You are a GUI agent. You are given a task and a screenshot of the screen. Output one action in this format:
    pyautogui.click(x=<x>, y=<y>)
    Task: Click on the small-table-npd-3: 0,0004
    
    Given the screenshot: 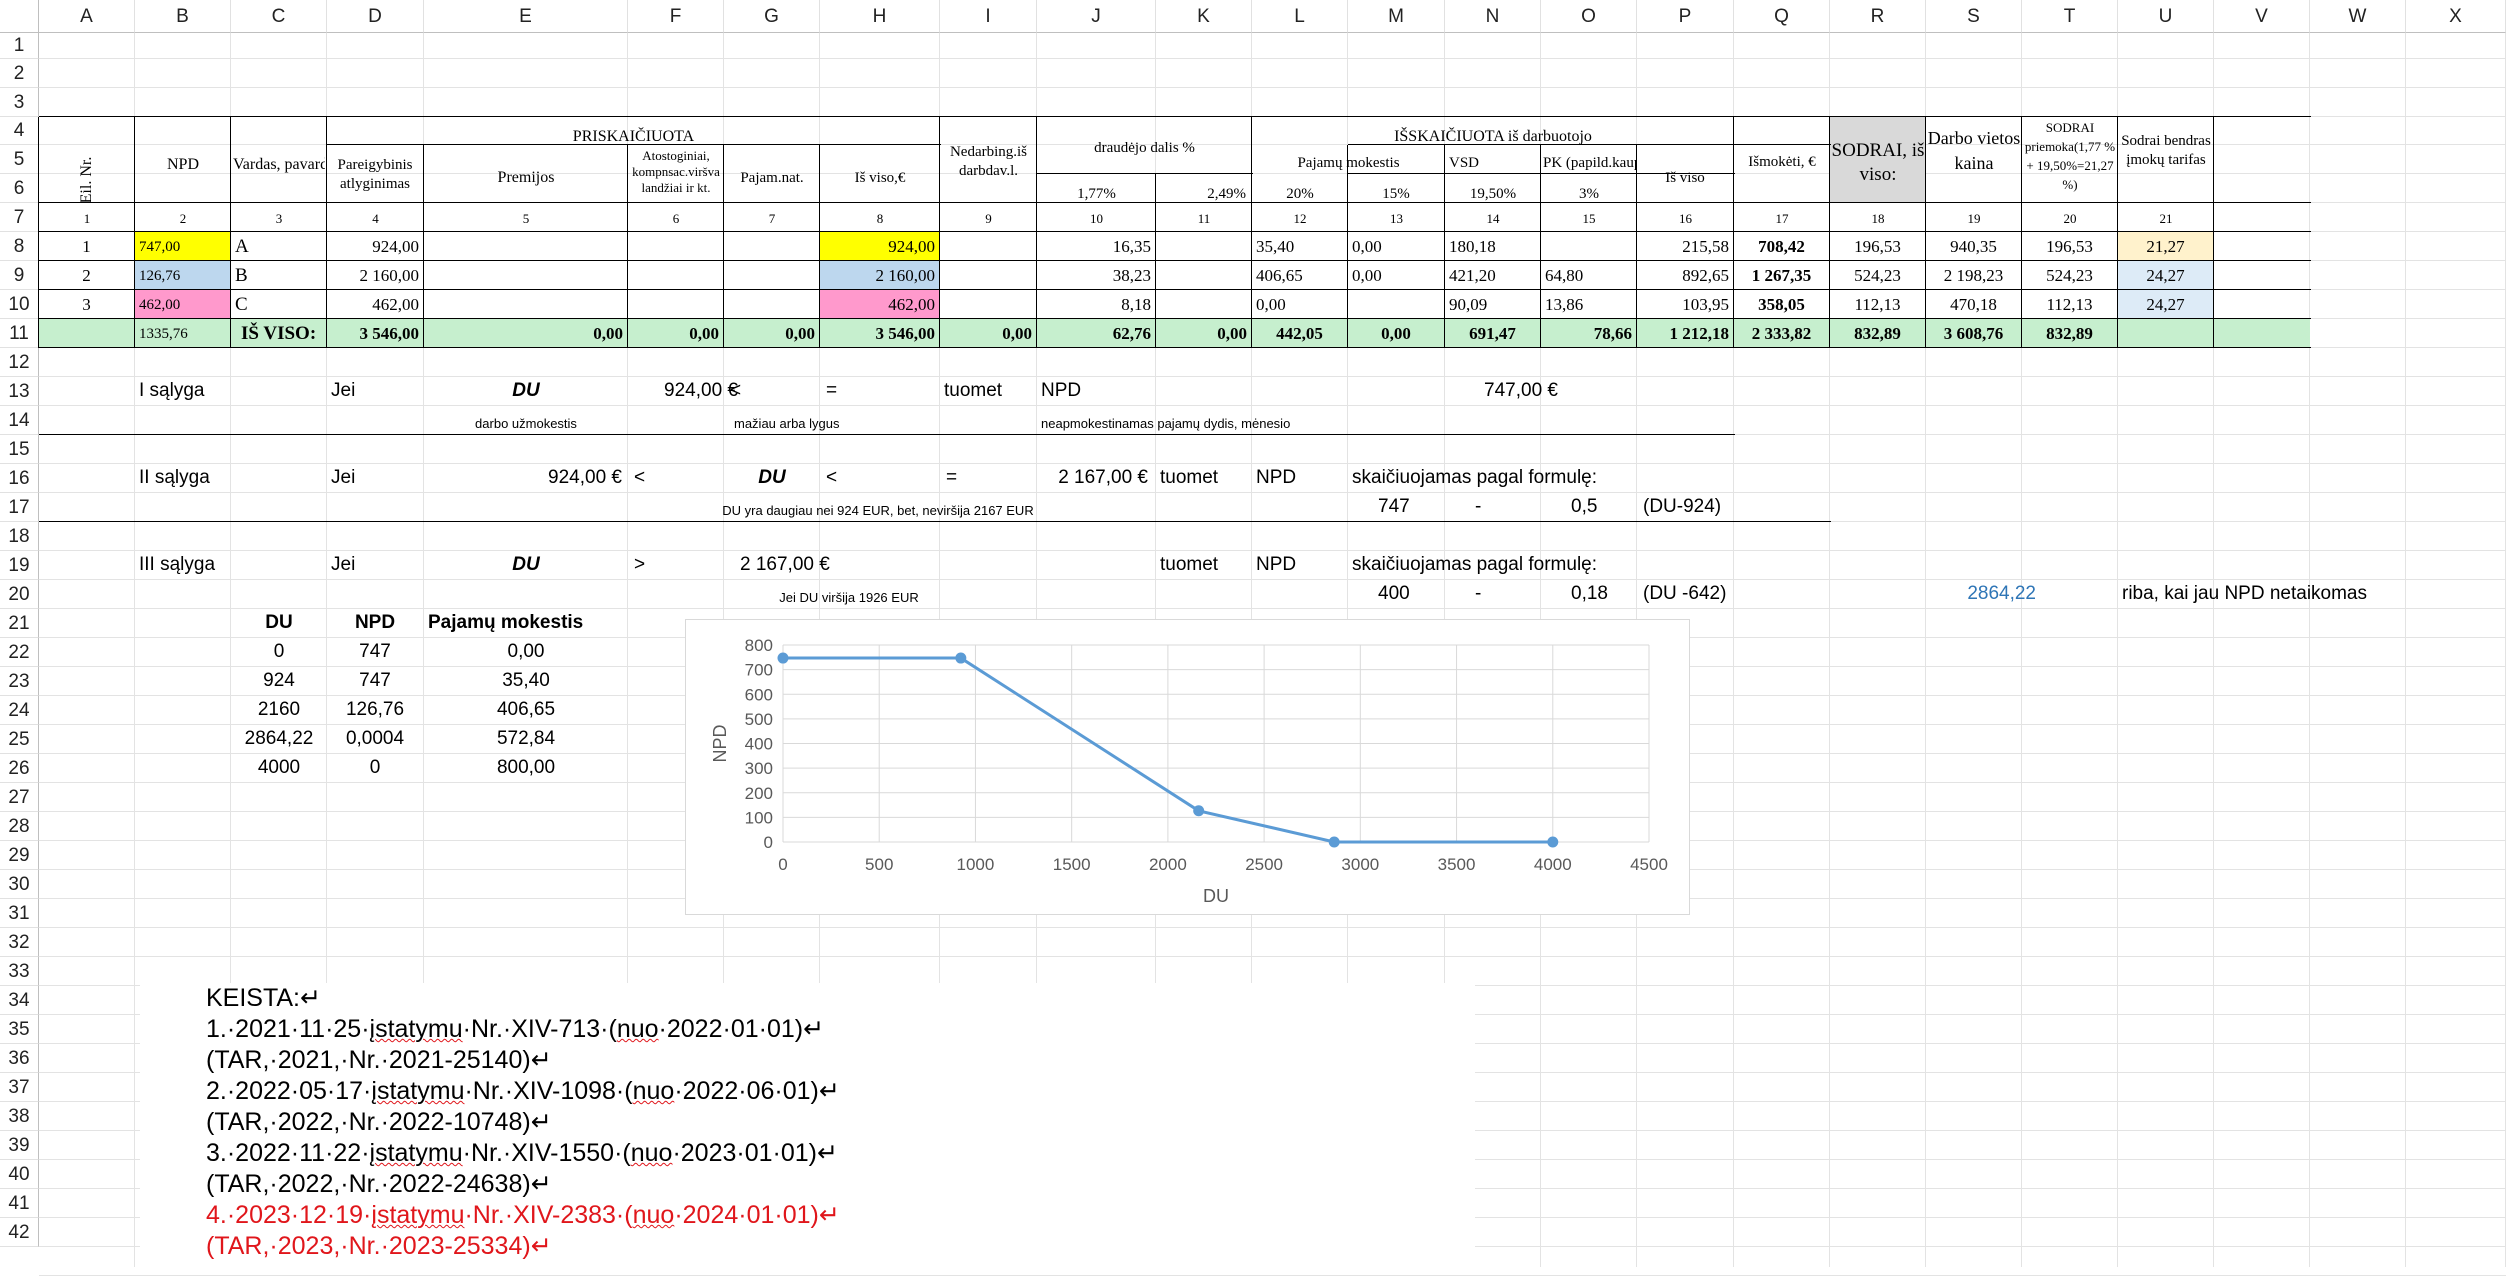 What is the action you would take?
    pyautogui.click(x=375, y=739)
    